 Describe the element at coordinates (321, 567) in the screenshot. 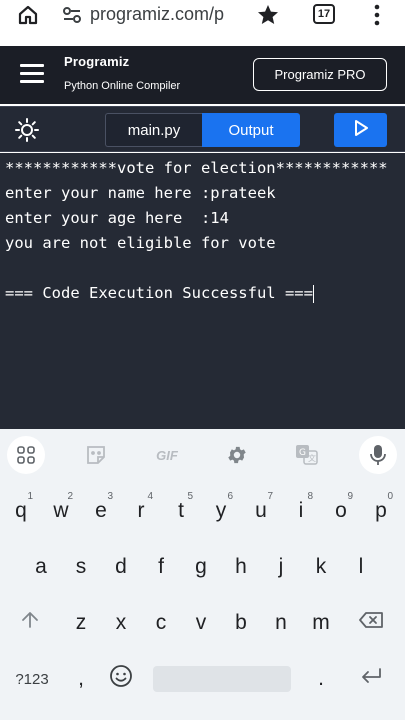

I see `key-k: k` at that location.